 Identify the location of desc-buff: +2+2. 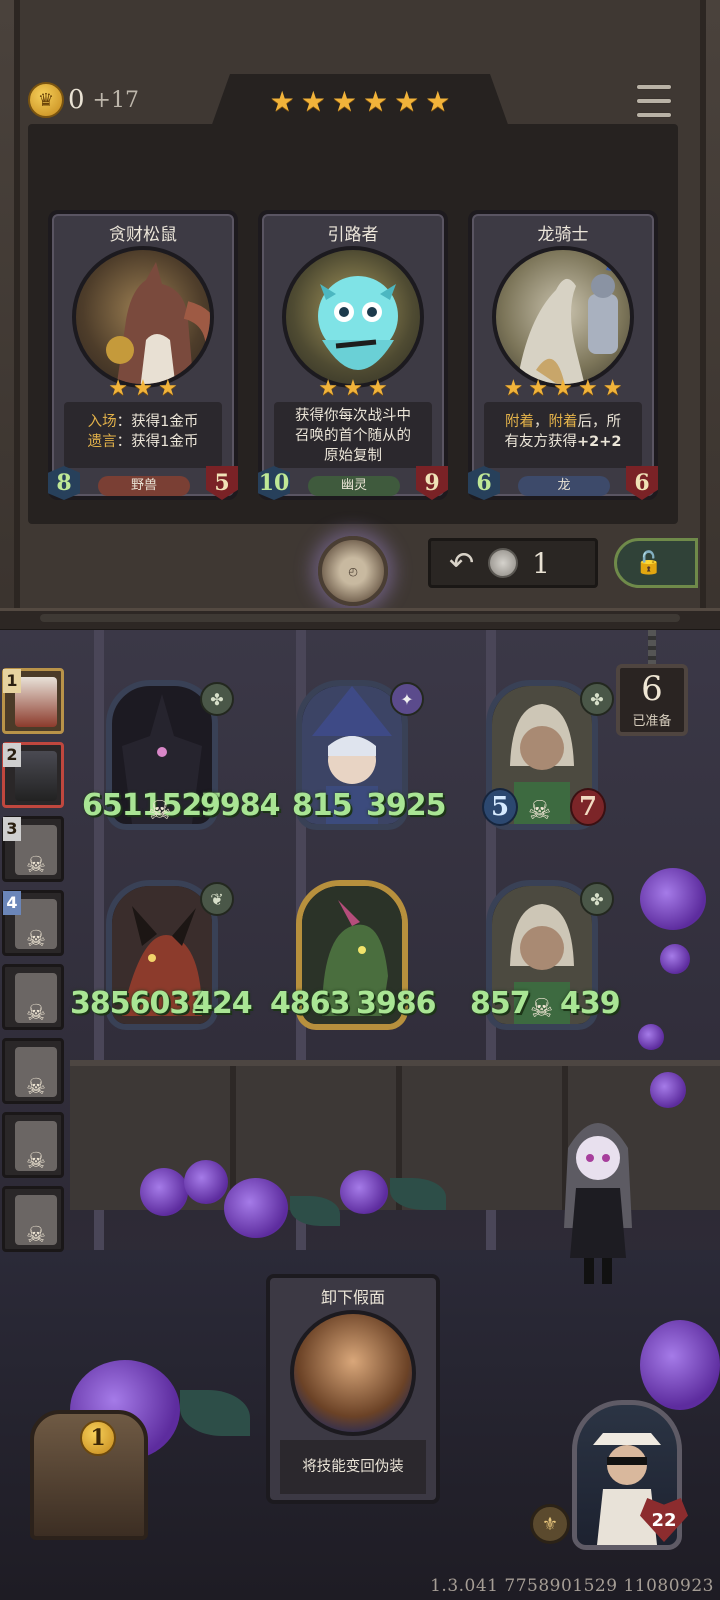
(599, 442).